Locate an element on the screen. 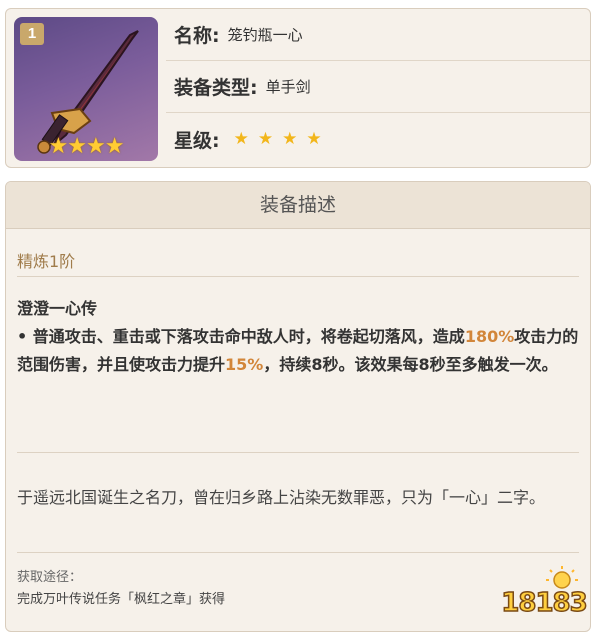 The width and height of the screenshot is (600, 638). rarity-stars-icon: ★★★★ is located at coordinates (86, 146).